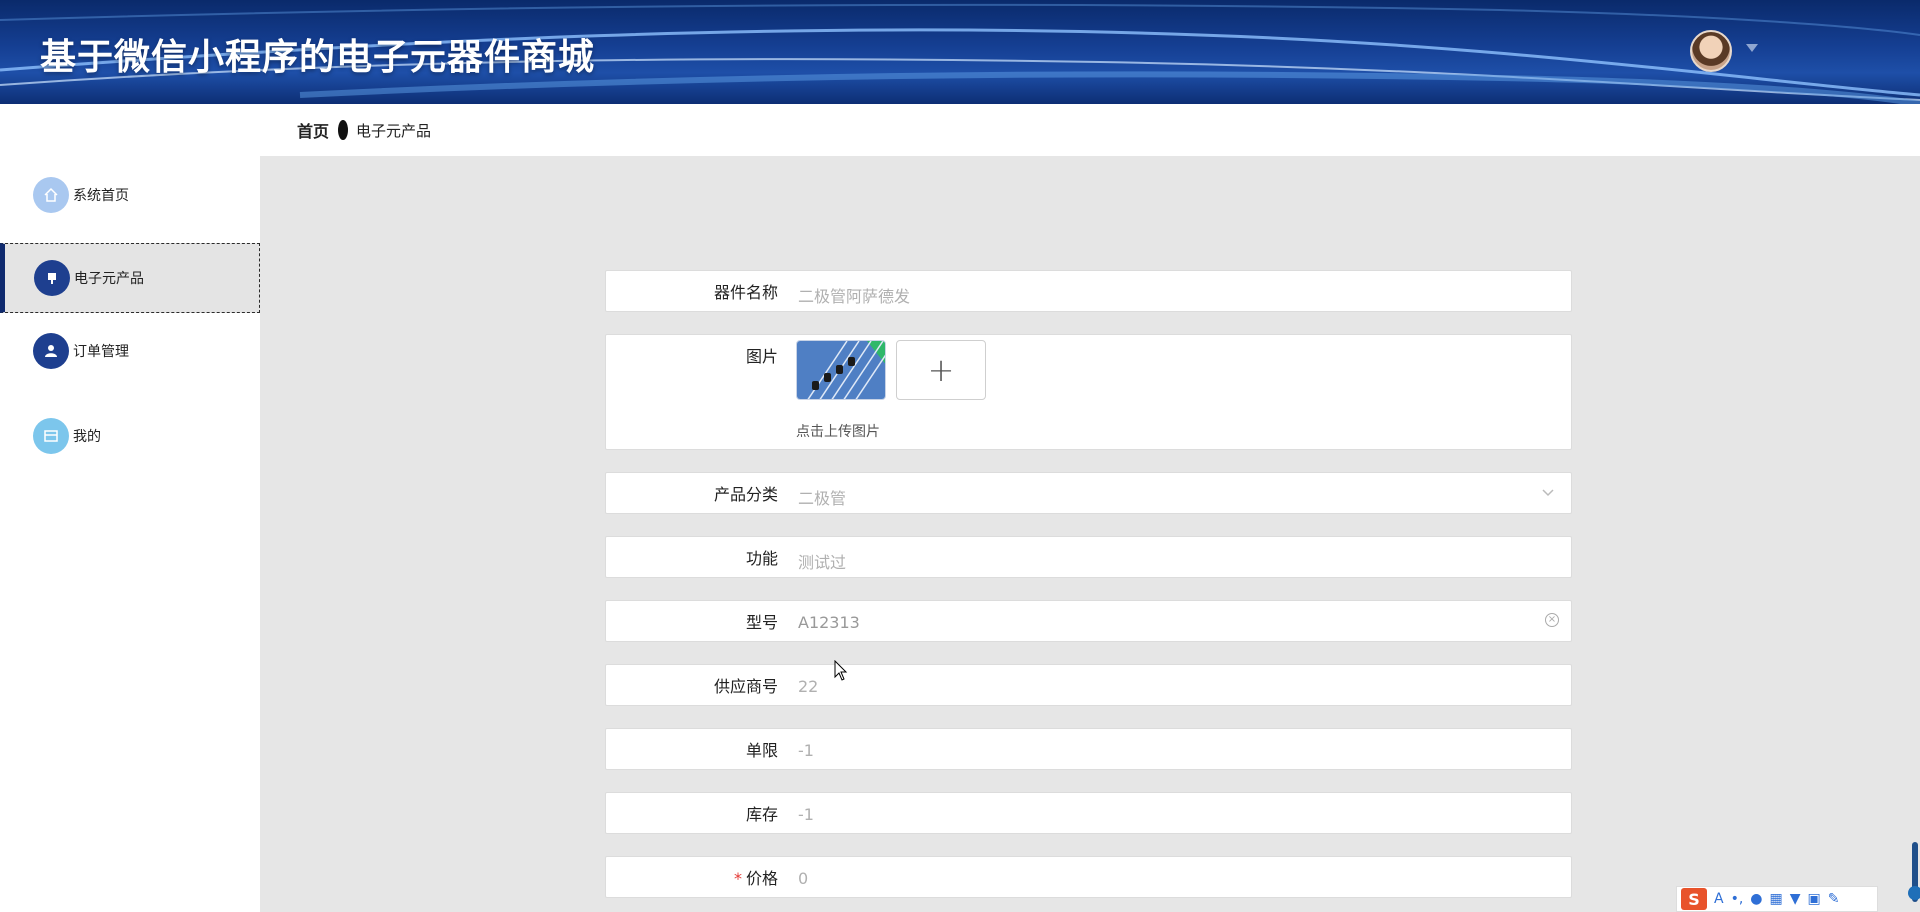 The width and height of the screenshot is (1920, 912). I want to click on product-icon, so click(52, 278).